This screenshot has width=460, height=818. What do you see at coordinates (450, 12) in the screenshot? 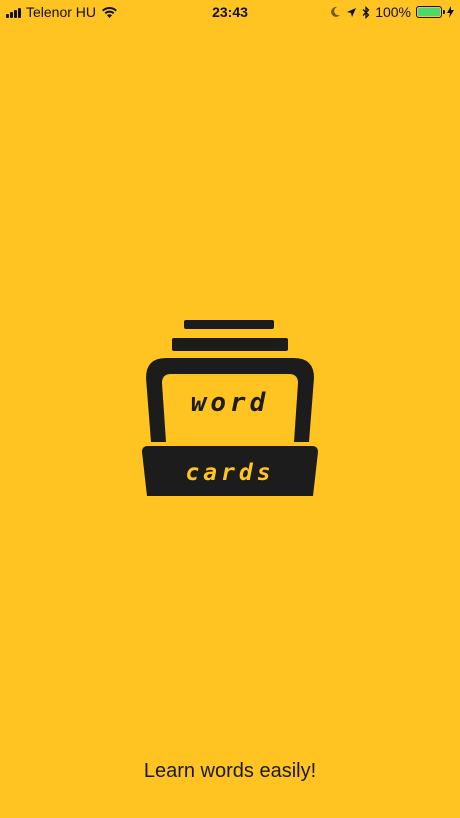
I see `charging-icon` at bounding box center [450, 12].